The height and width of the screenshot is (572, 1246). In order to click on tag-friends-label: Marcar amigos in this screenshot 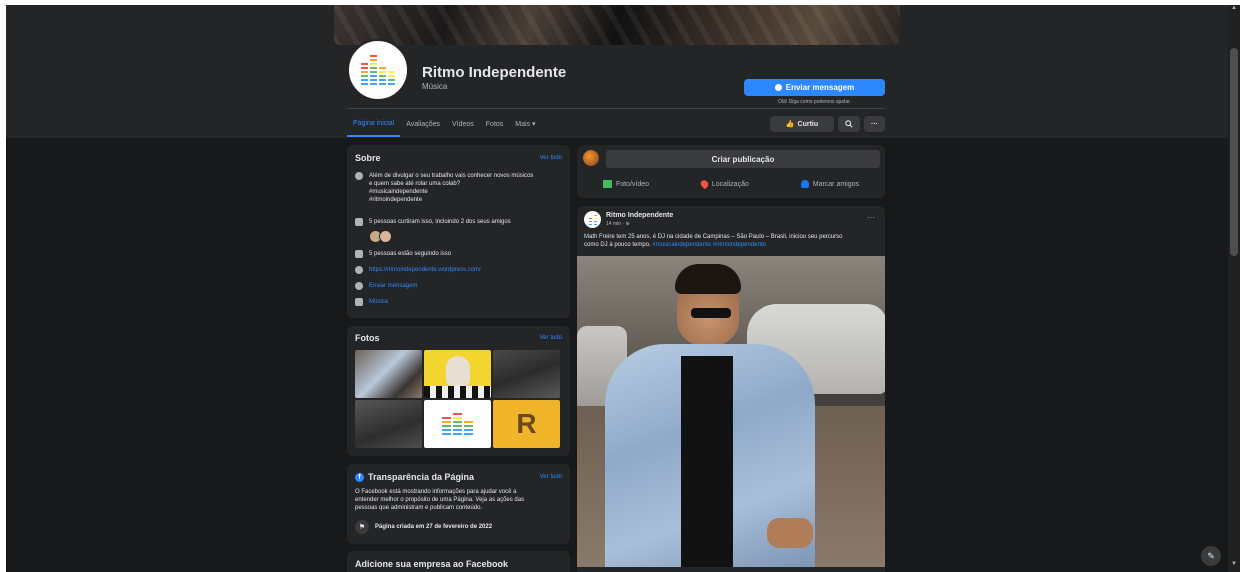, I will do `click(836, 184)`.